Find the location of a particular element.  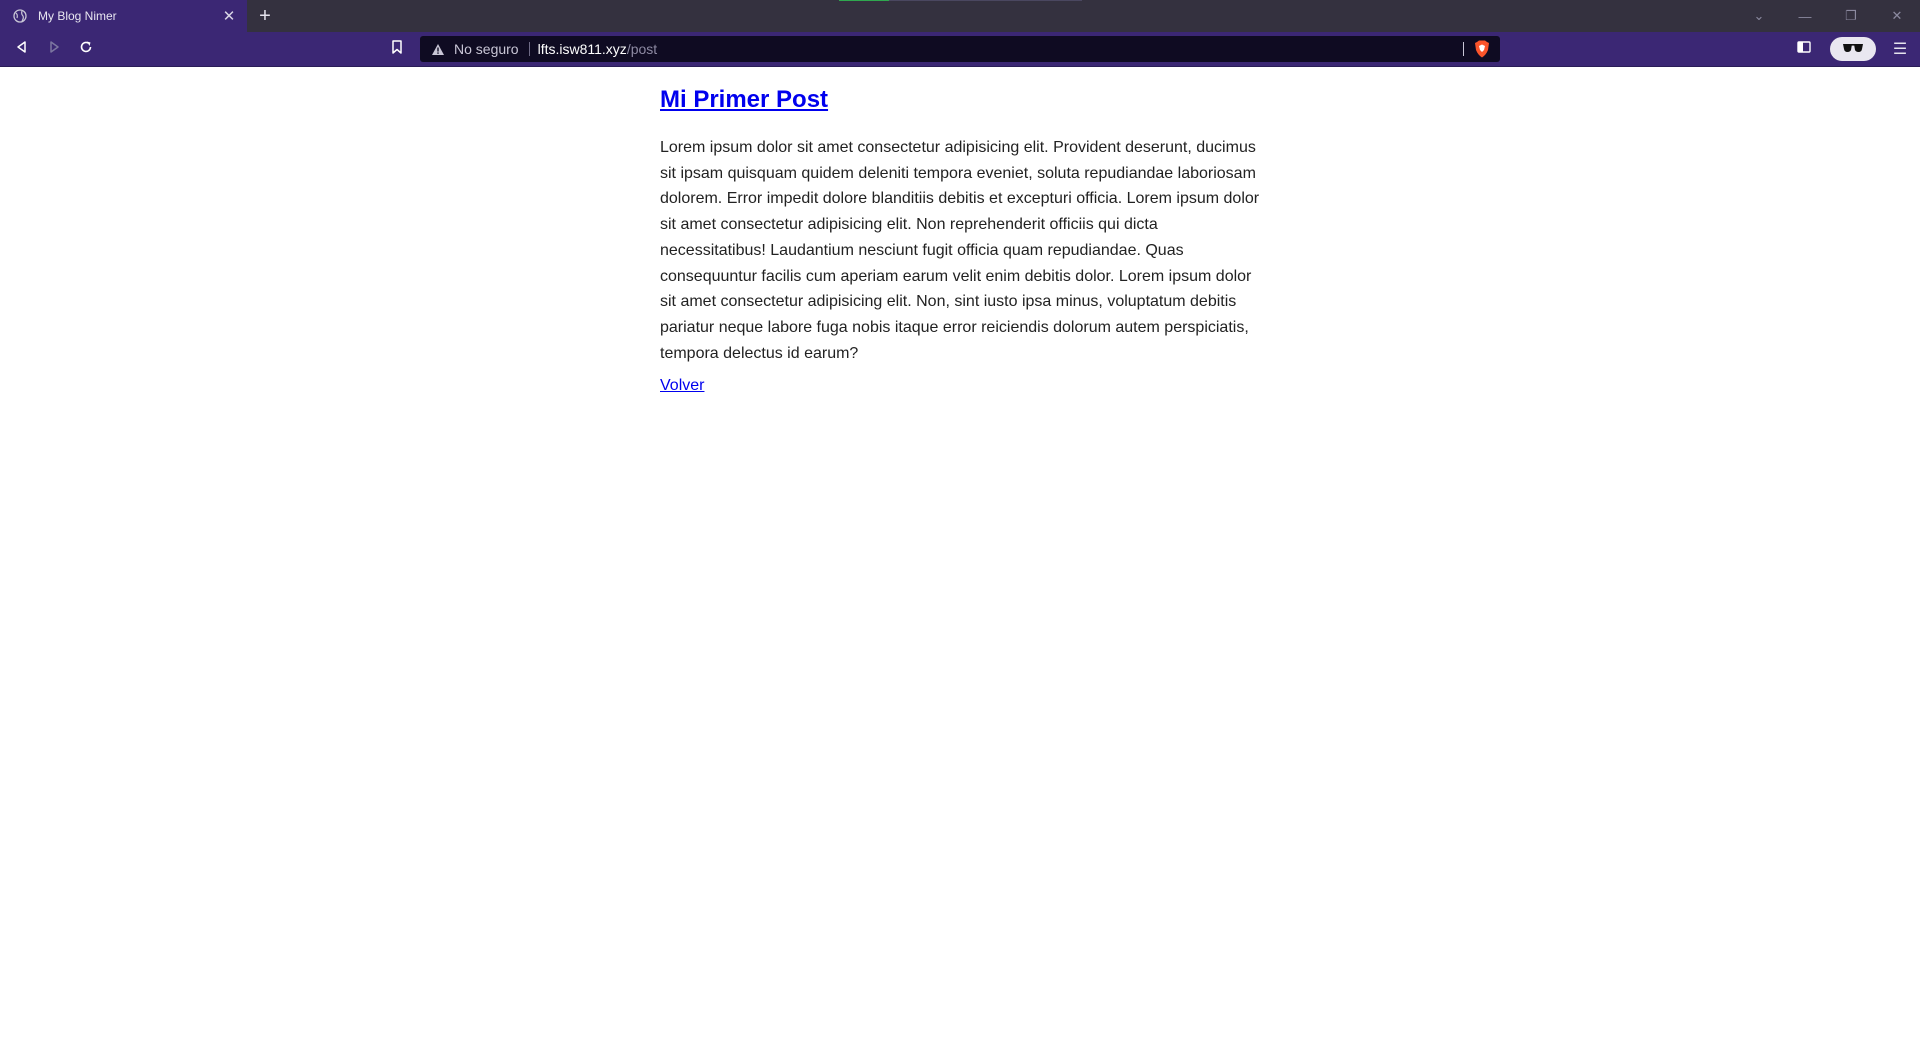

tab-my-blog: My Blog Nimer ✕ is located at coordinates (123, 16).